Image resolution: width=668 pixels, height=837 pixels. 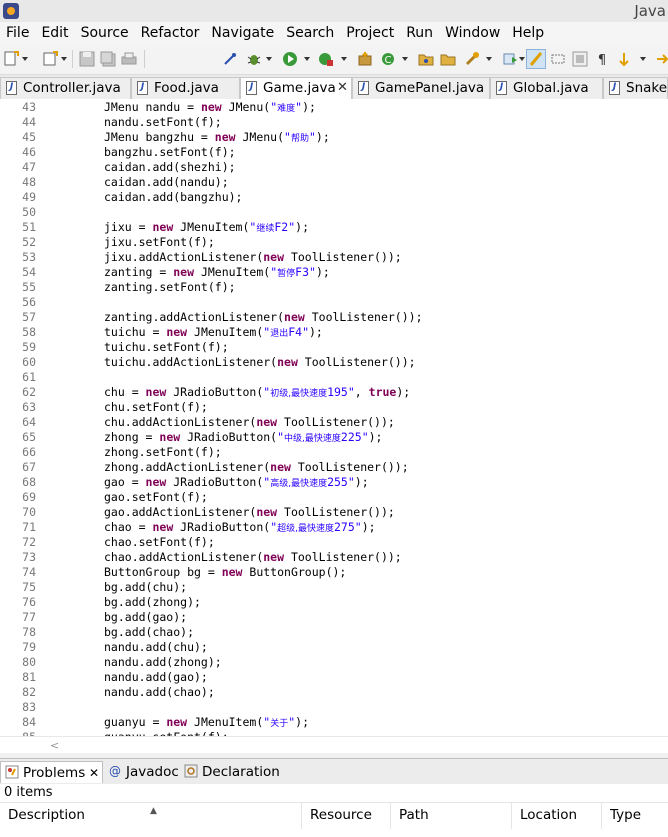 What do you see at coordinates (149, 632) in the screenshot?
I see `code-line: bg.add(chao);` at bounding box center [149, 632].